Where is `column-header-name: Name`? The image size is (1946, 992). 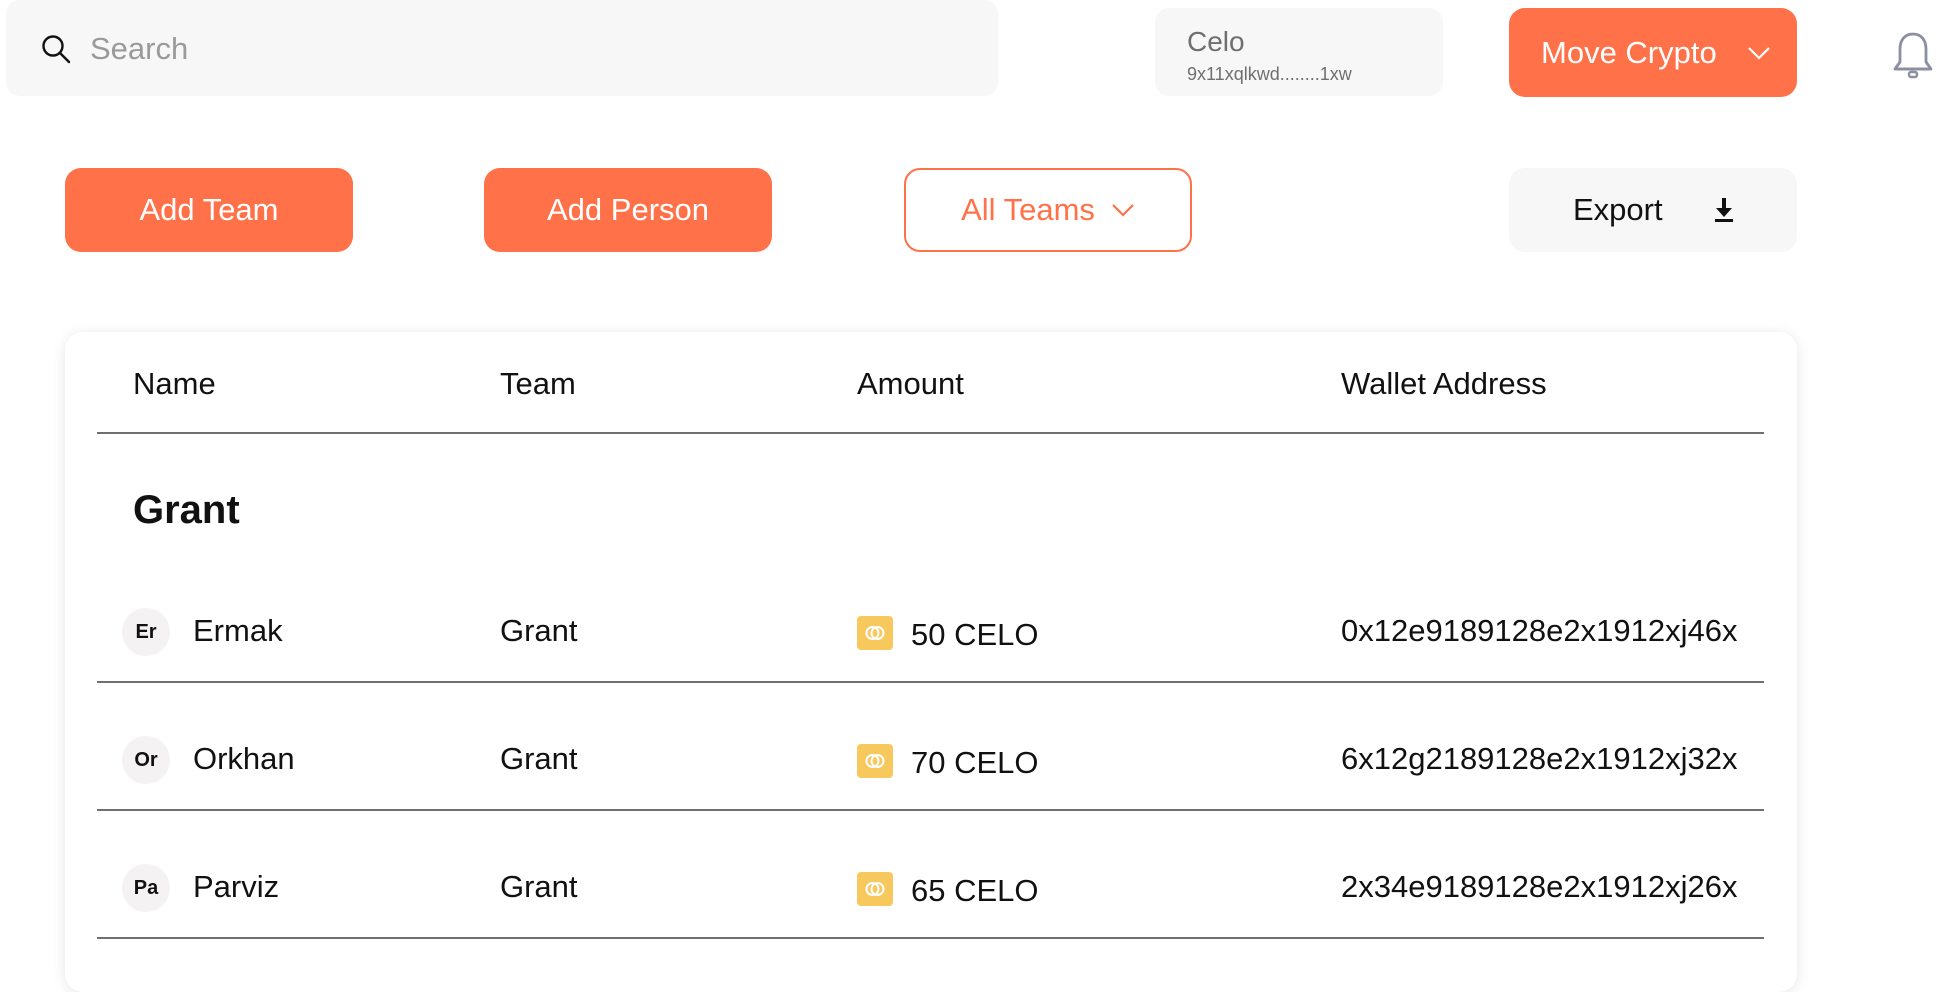
column-header-name: Name is located at coordinates (174, 384).